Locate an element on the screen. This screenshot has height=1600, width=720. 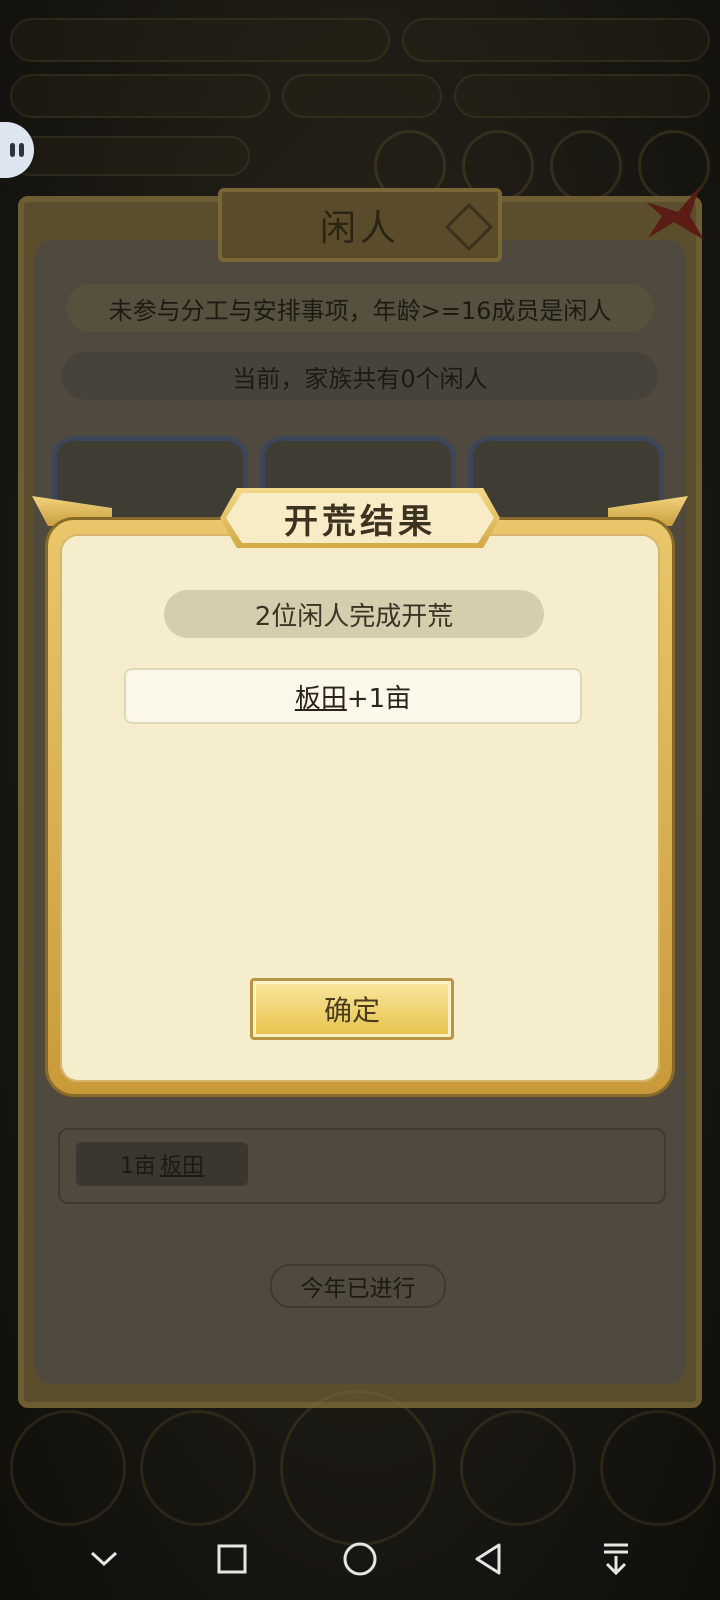
land-amount: 1亩 is located at coordinates (137, 1166).